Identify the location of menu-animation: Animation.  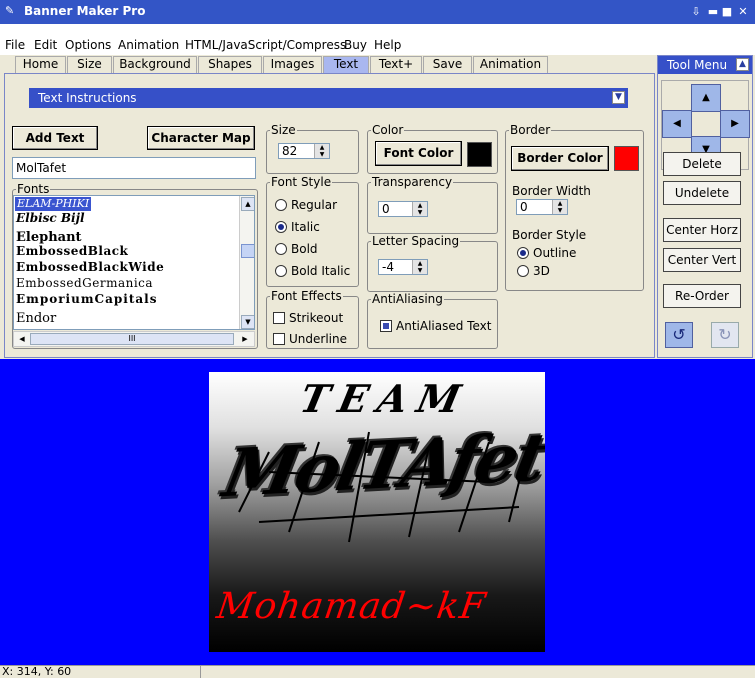
(148, 45).